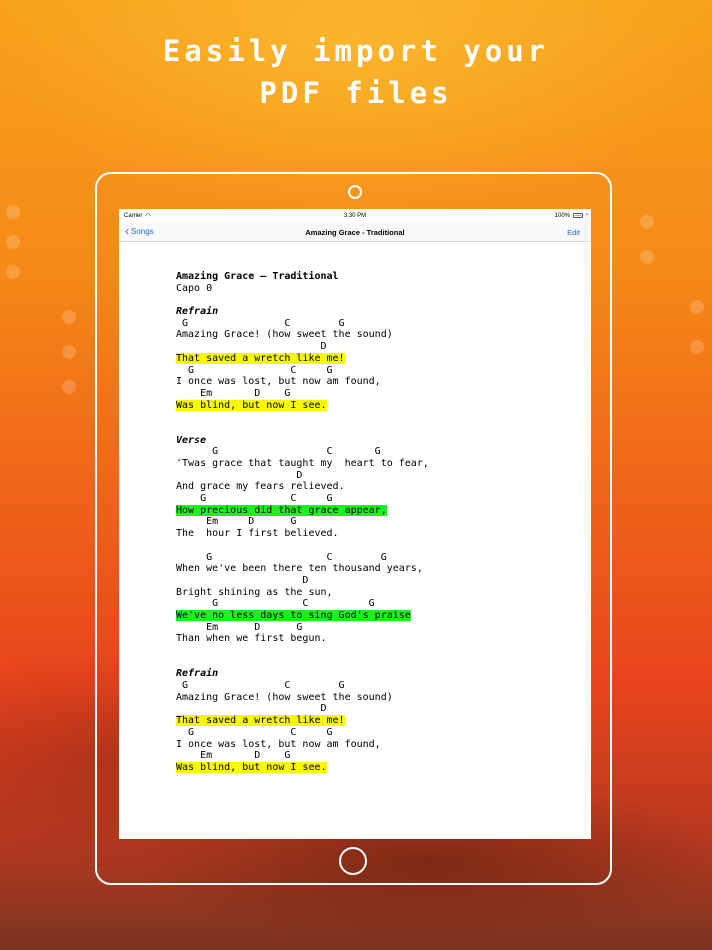  Describe the element at coordinates (302, 441) in the screenshot. I see `section-heading: Verse` at that location.